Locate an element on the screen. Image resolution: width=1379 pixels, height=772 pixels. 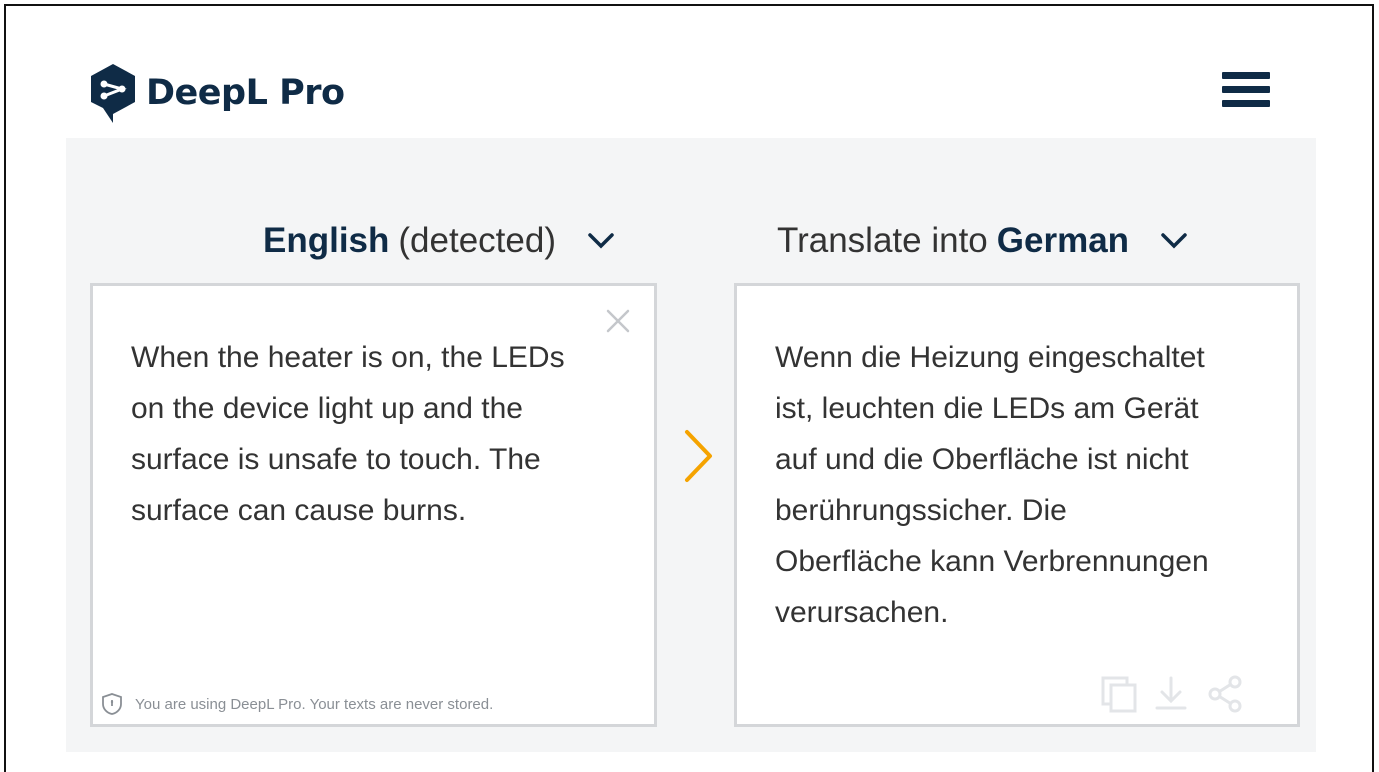
shield-icon is located at coordinates (112, 704).